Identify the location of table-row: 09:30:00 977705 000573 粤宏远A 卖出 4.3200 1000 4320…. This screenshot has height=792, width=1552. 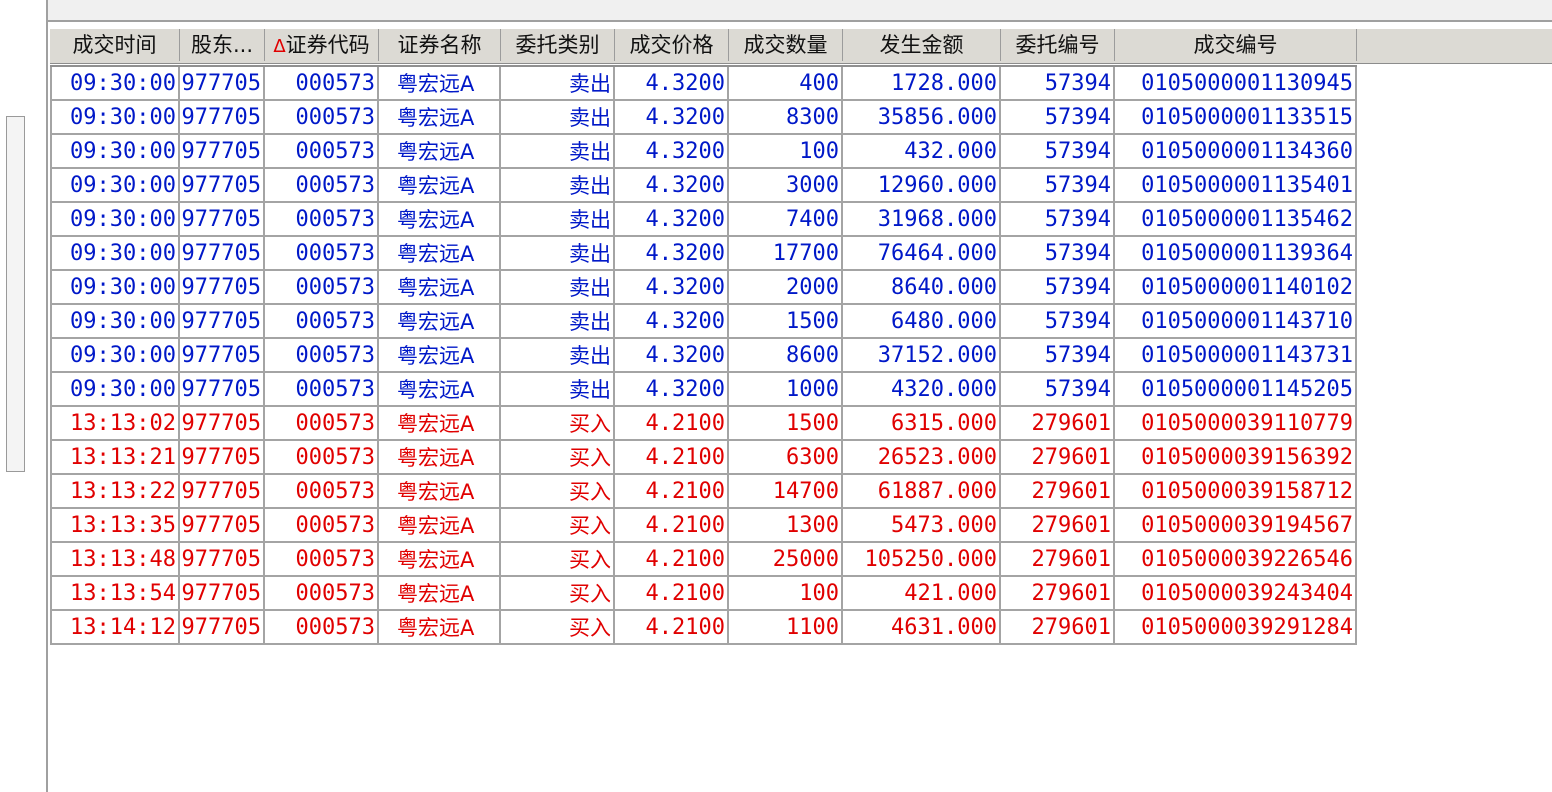
(703, 390).